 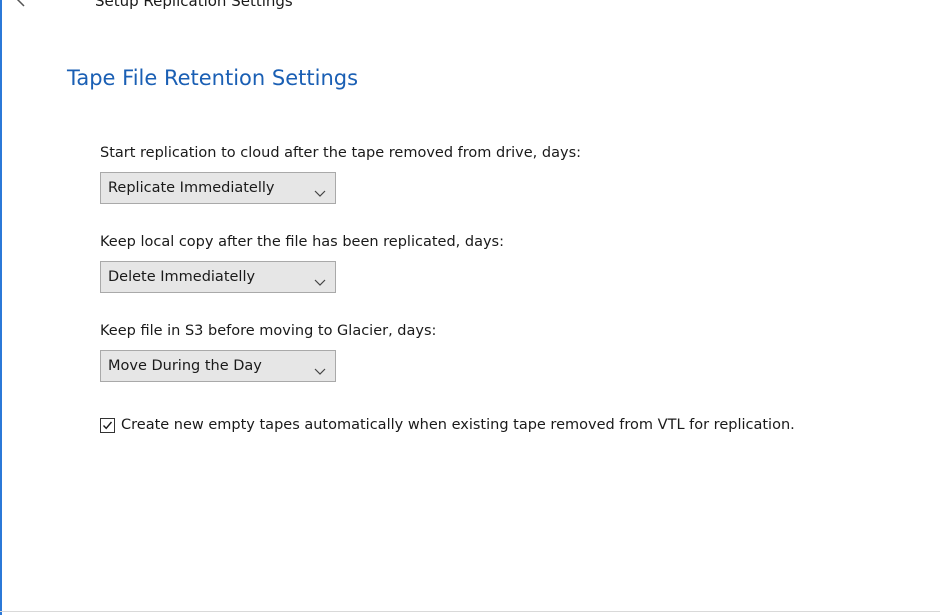 What do you see at coordinates (194, 5) in the screenshot?
I see `window-title: Setup Replication Settings` at bounding box center [194, 5].